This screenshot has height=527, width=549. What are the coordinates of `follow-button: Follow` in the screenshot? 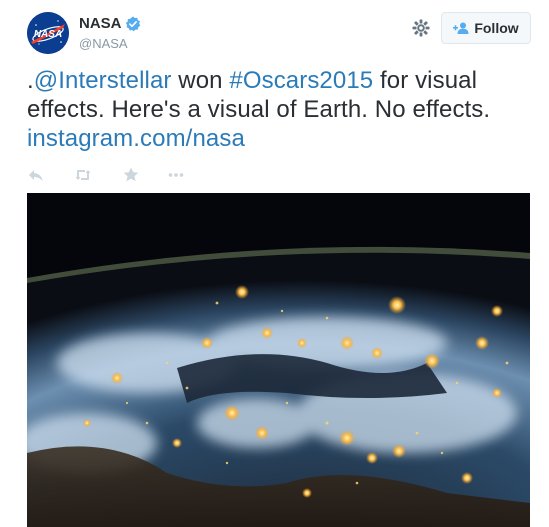 It's located at (486, 28).